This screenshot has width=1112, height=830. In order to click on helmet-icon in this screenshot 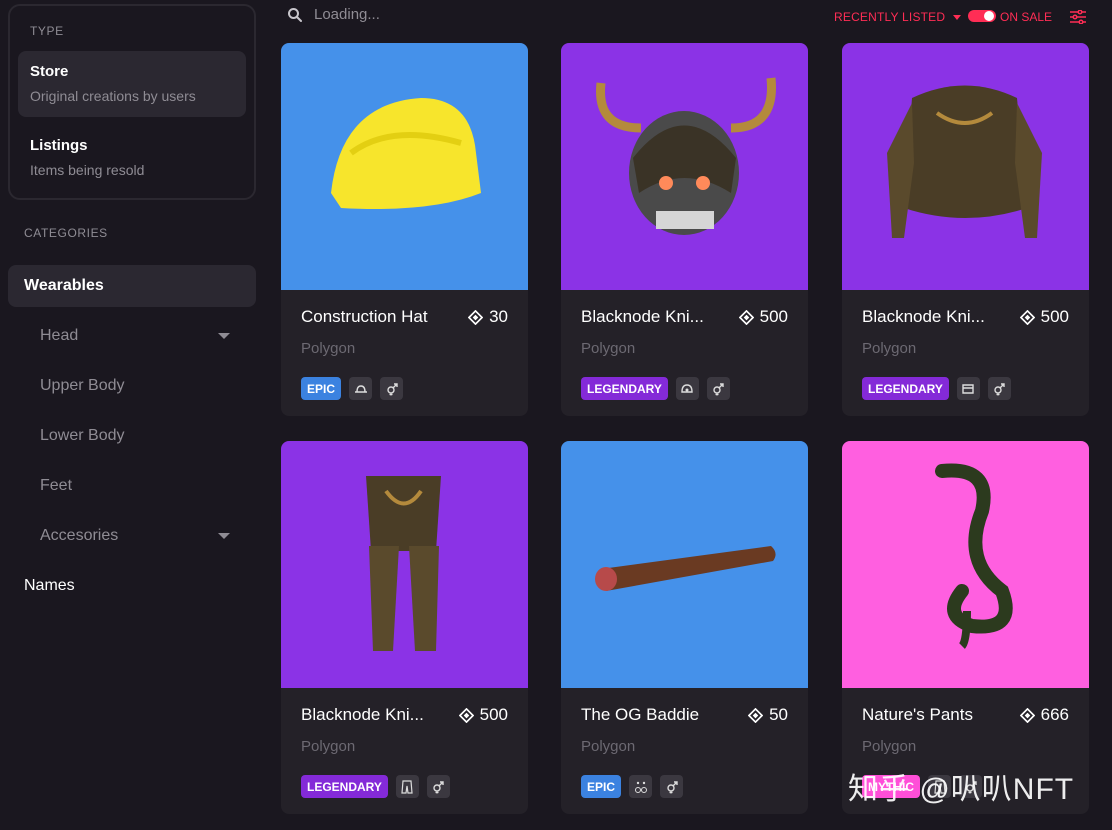, I will do `click(687, 388)`.